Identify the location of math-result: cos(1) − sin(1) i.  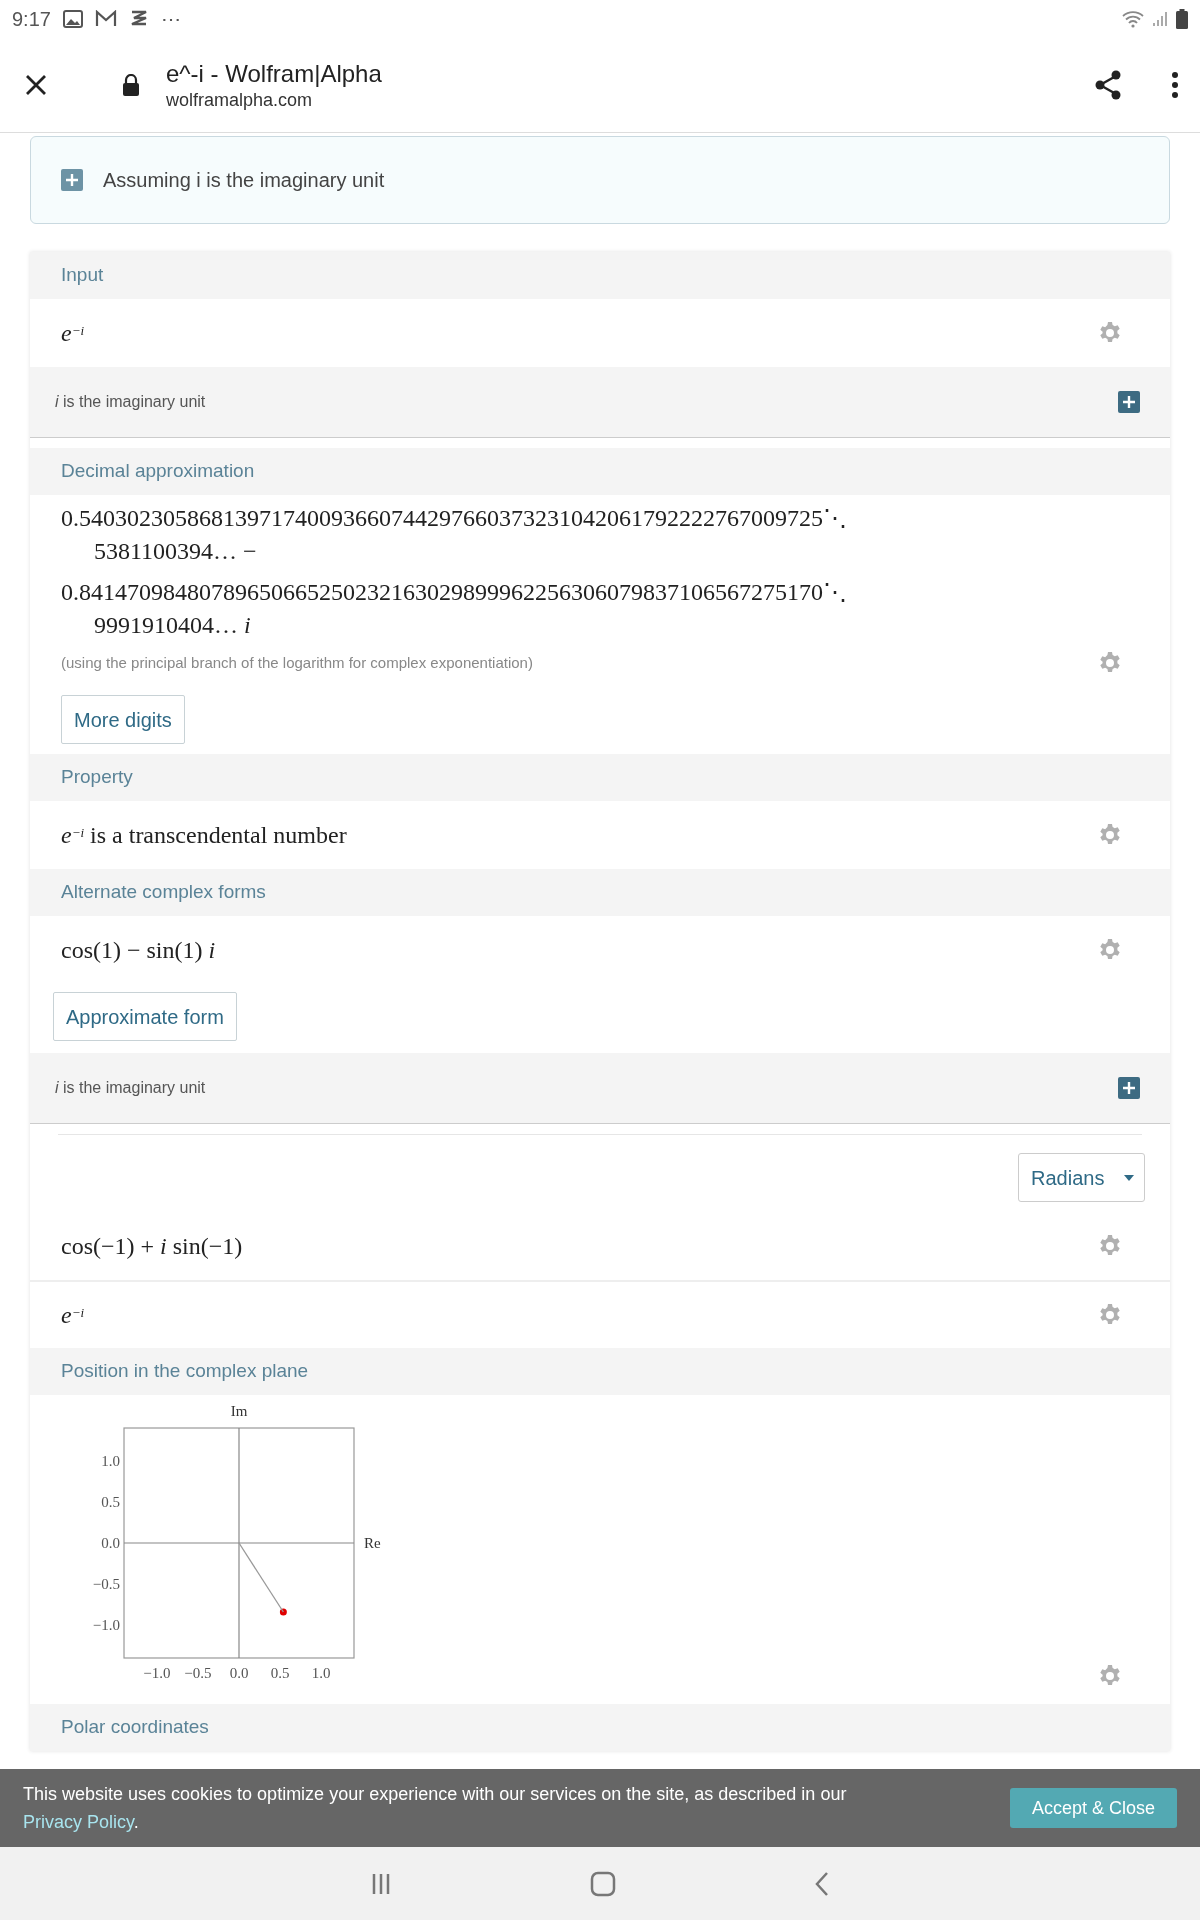
(138, 950).